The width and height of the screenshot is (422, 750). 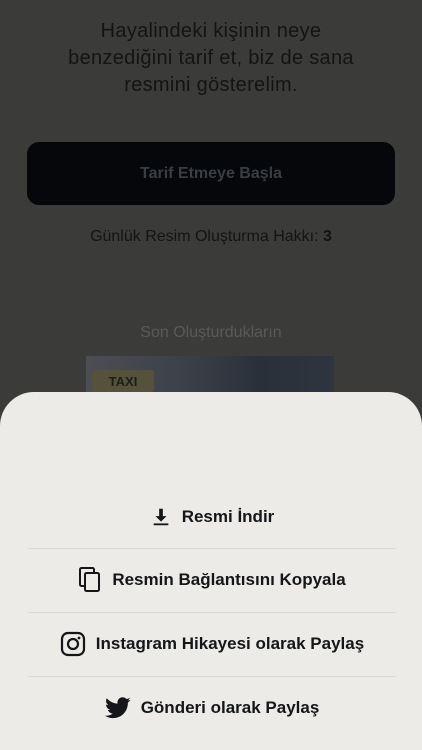 What do you see at coordinates (228, 516) in the screenshot?
I see `download-image-label: Resmi İndir` at bounding box center [228, 516].